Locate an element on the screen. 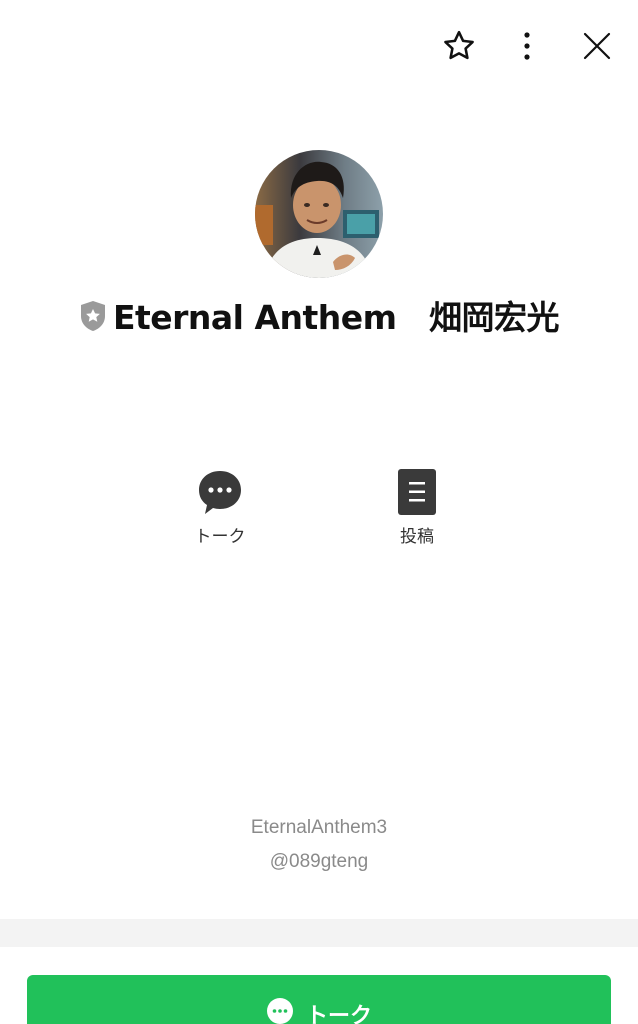 The width and height of the screenshot is (638, 1024). close-button is located at coordinates (597, 46).